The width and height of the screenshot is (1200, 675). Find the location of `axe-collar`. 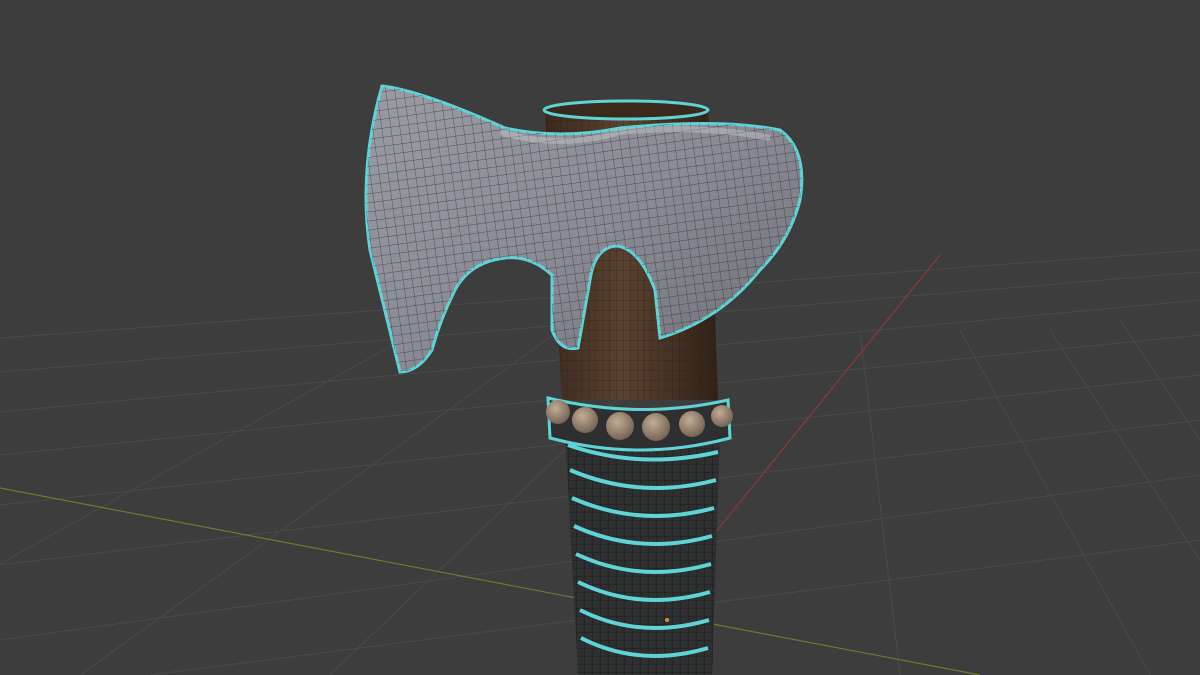

axe-collar is located at coordinates (639, 424).